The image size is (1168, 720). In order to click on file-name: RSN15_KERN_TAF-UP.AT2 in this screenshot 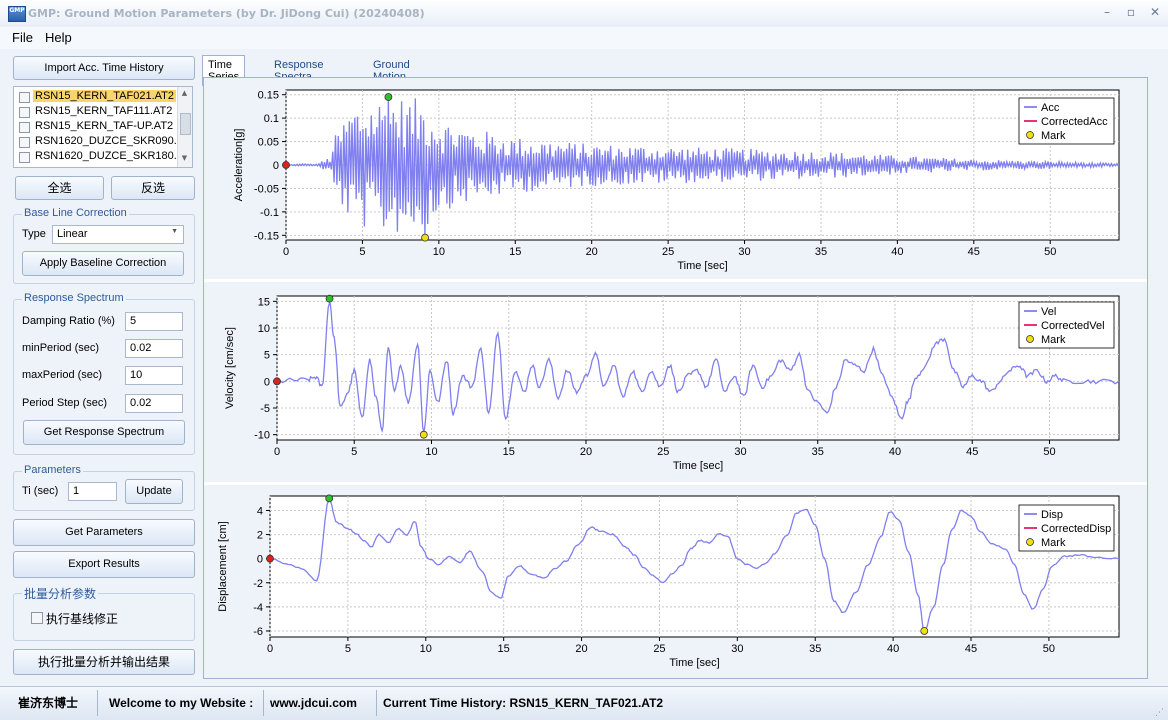, I will do `click(104, 126)`.